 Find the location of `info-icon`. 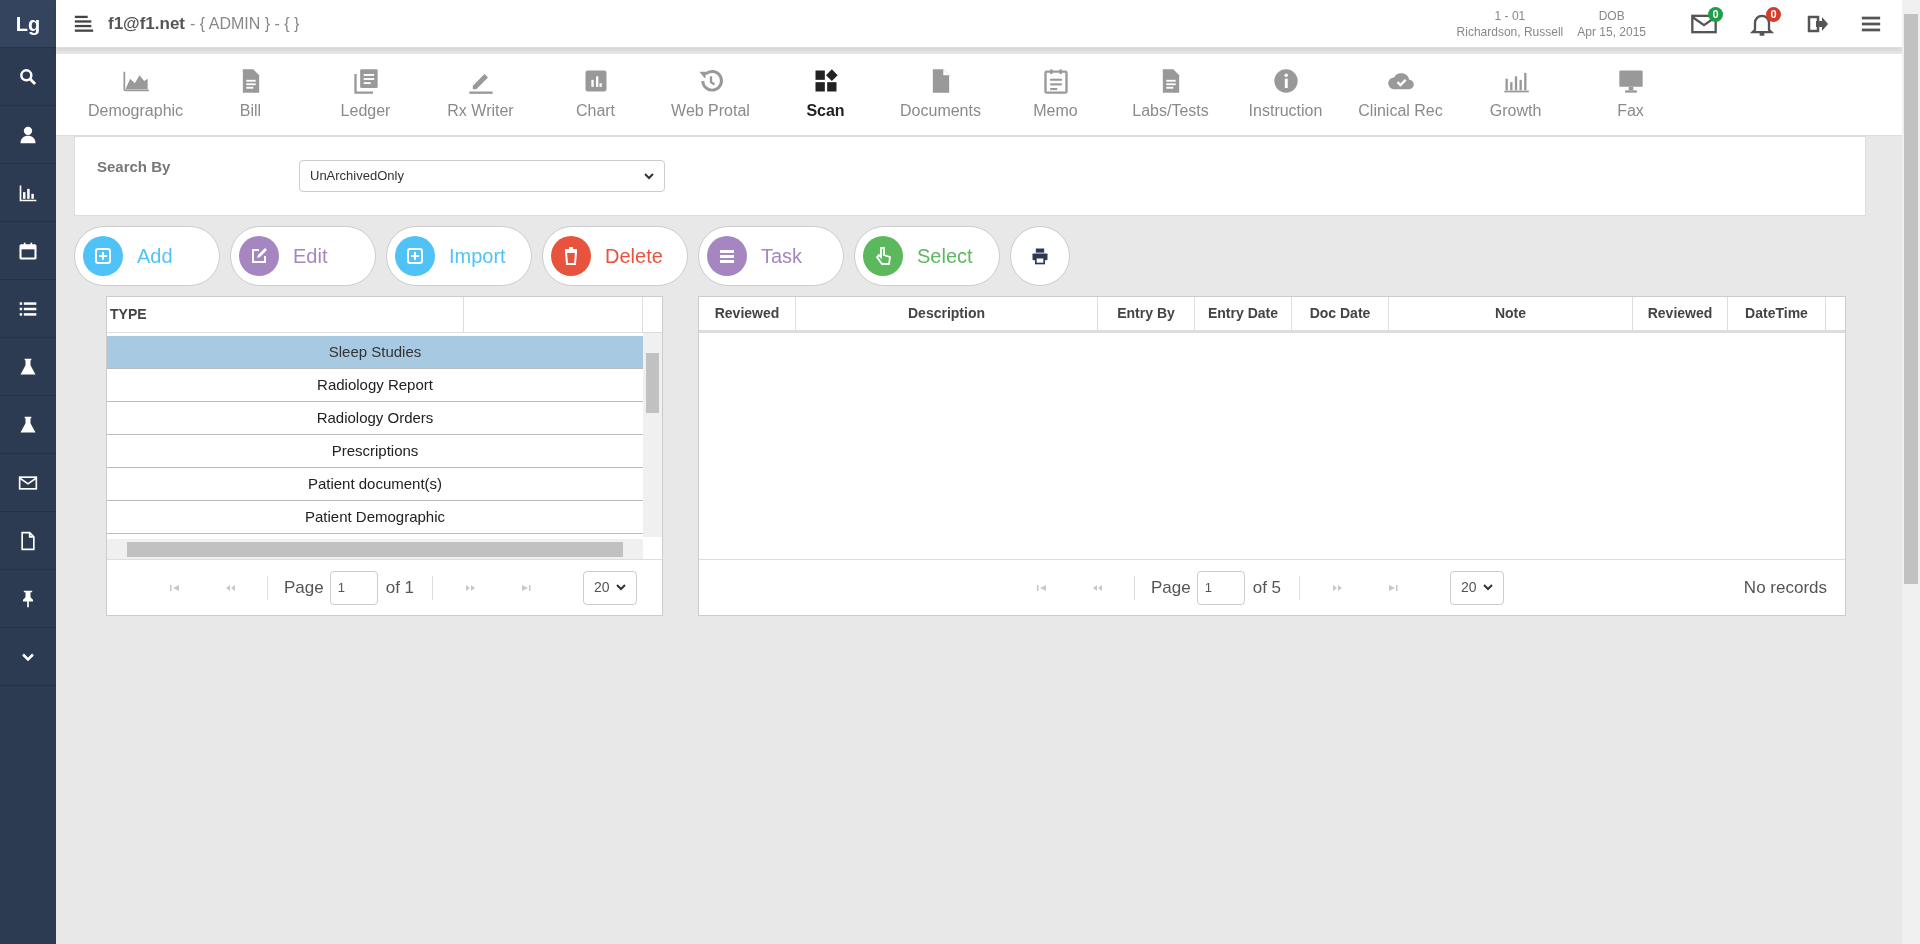

info-icon is located at coordinates (1285, 80).